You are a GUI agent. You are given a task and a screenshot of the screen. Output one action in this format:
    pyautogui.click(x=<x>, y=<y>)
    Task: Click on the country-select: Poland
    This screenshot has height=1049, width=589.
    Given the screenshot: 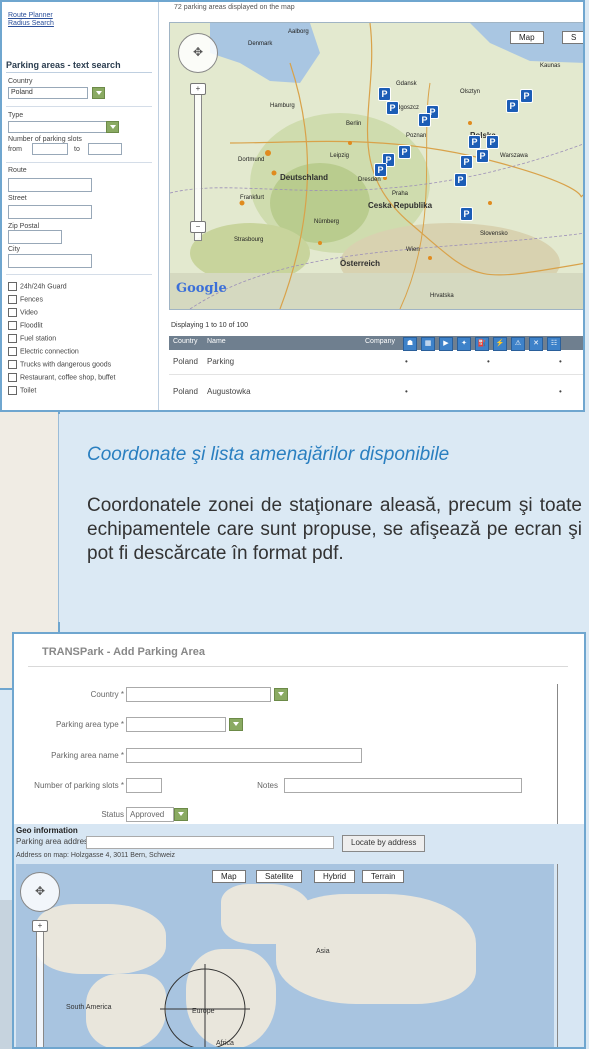 What is the action you would take?
    pyautogui.click(x=48, y=93)
    